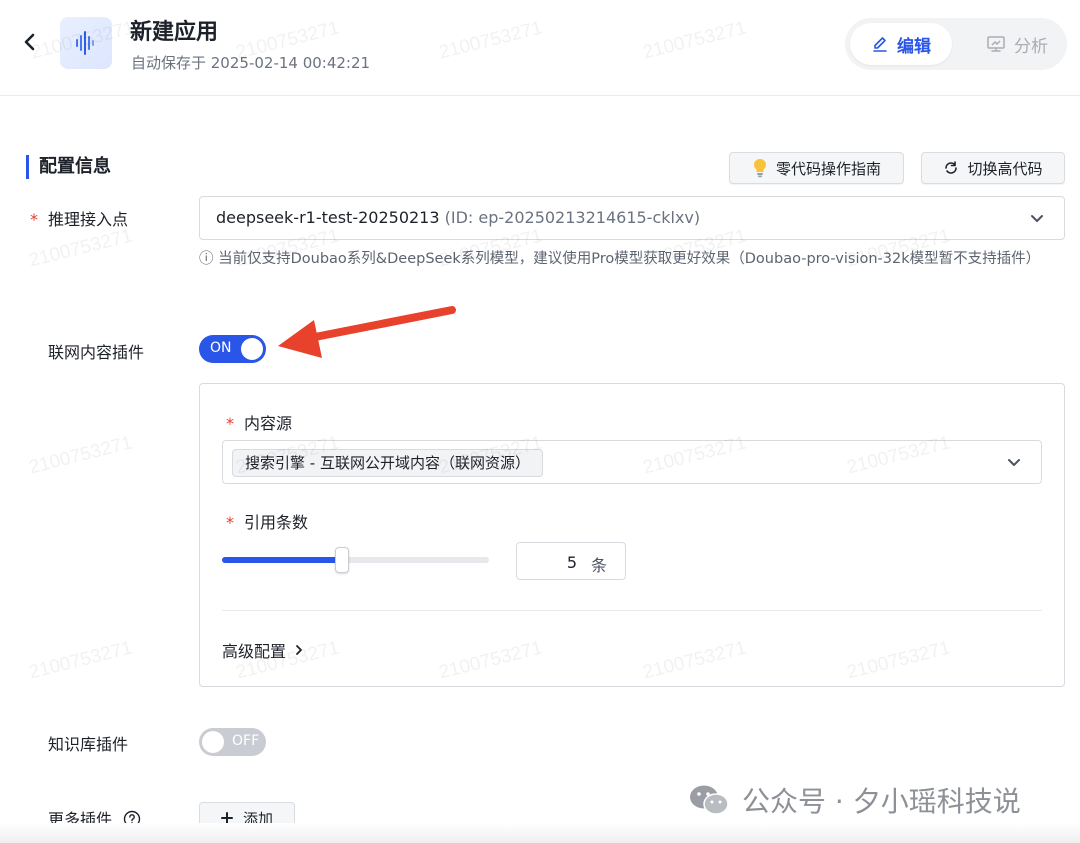  What do you see at coordinates (299, 650) in the screenshot?
I see `chevron-right-icon` at bounding box center [299, 650].